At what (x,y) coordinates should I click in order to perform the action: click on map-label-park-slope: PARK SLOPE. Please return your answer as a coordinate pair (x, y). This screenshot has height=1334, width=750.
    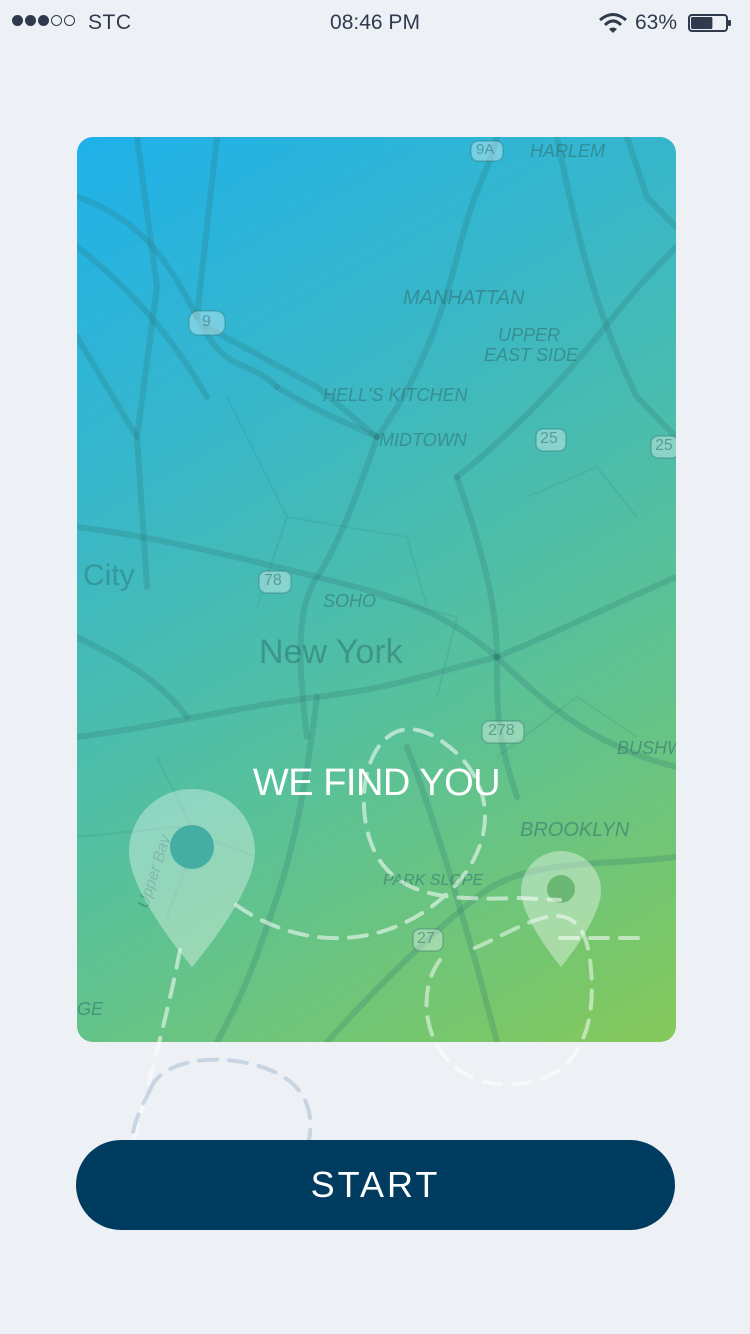
    Looking at the image, I should click on (433, 880).